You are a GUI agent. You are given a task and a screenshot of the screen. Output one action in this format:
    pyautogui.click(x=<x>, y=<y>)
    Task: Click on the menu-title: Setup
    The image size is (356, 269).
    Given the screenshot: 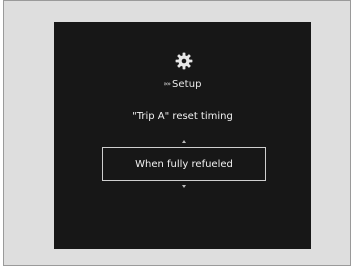 What is the action you would take?
    pyautogui.click(x=186, y=84)
    